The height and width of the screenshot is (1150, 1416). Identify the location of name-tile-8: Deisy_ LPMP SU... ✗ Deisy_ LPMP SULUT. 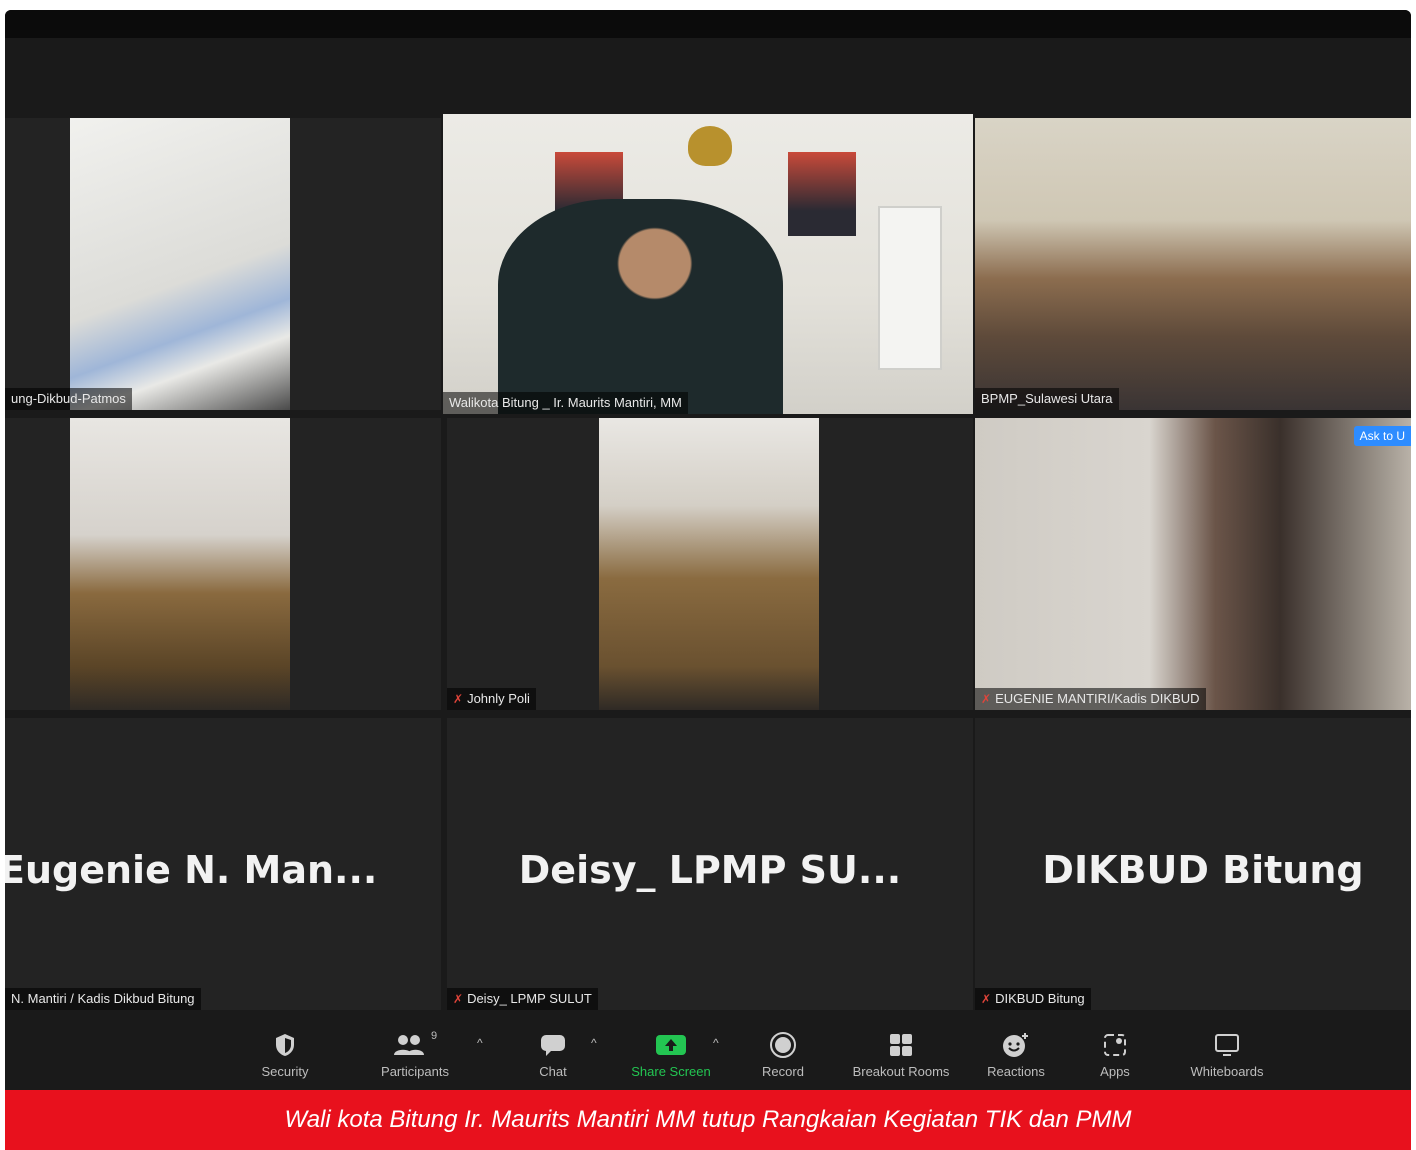
(710, 864).